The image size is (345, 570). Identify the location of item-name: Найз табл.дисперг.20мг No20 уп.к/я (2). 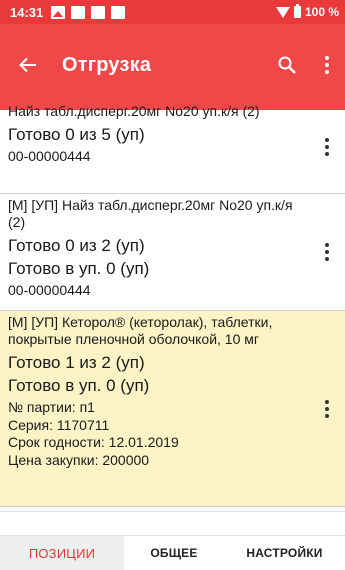
(134, 111).